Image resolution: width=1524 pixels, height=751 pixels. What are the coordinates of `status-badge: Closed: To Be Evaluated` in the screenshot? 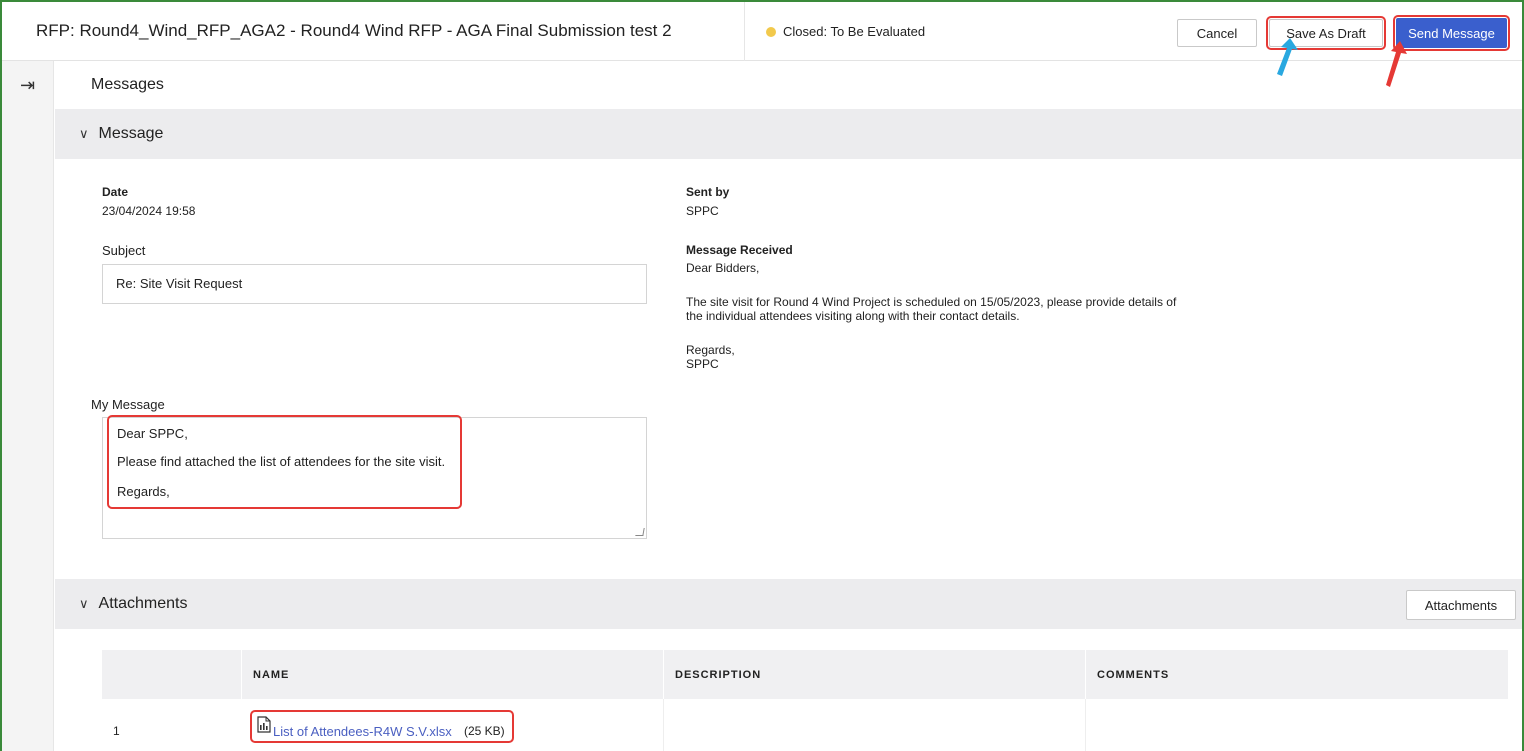 It's located at (845, 31).